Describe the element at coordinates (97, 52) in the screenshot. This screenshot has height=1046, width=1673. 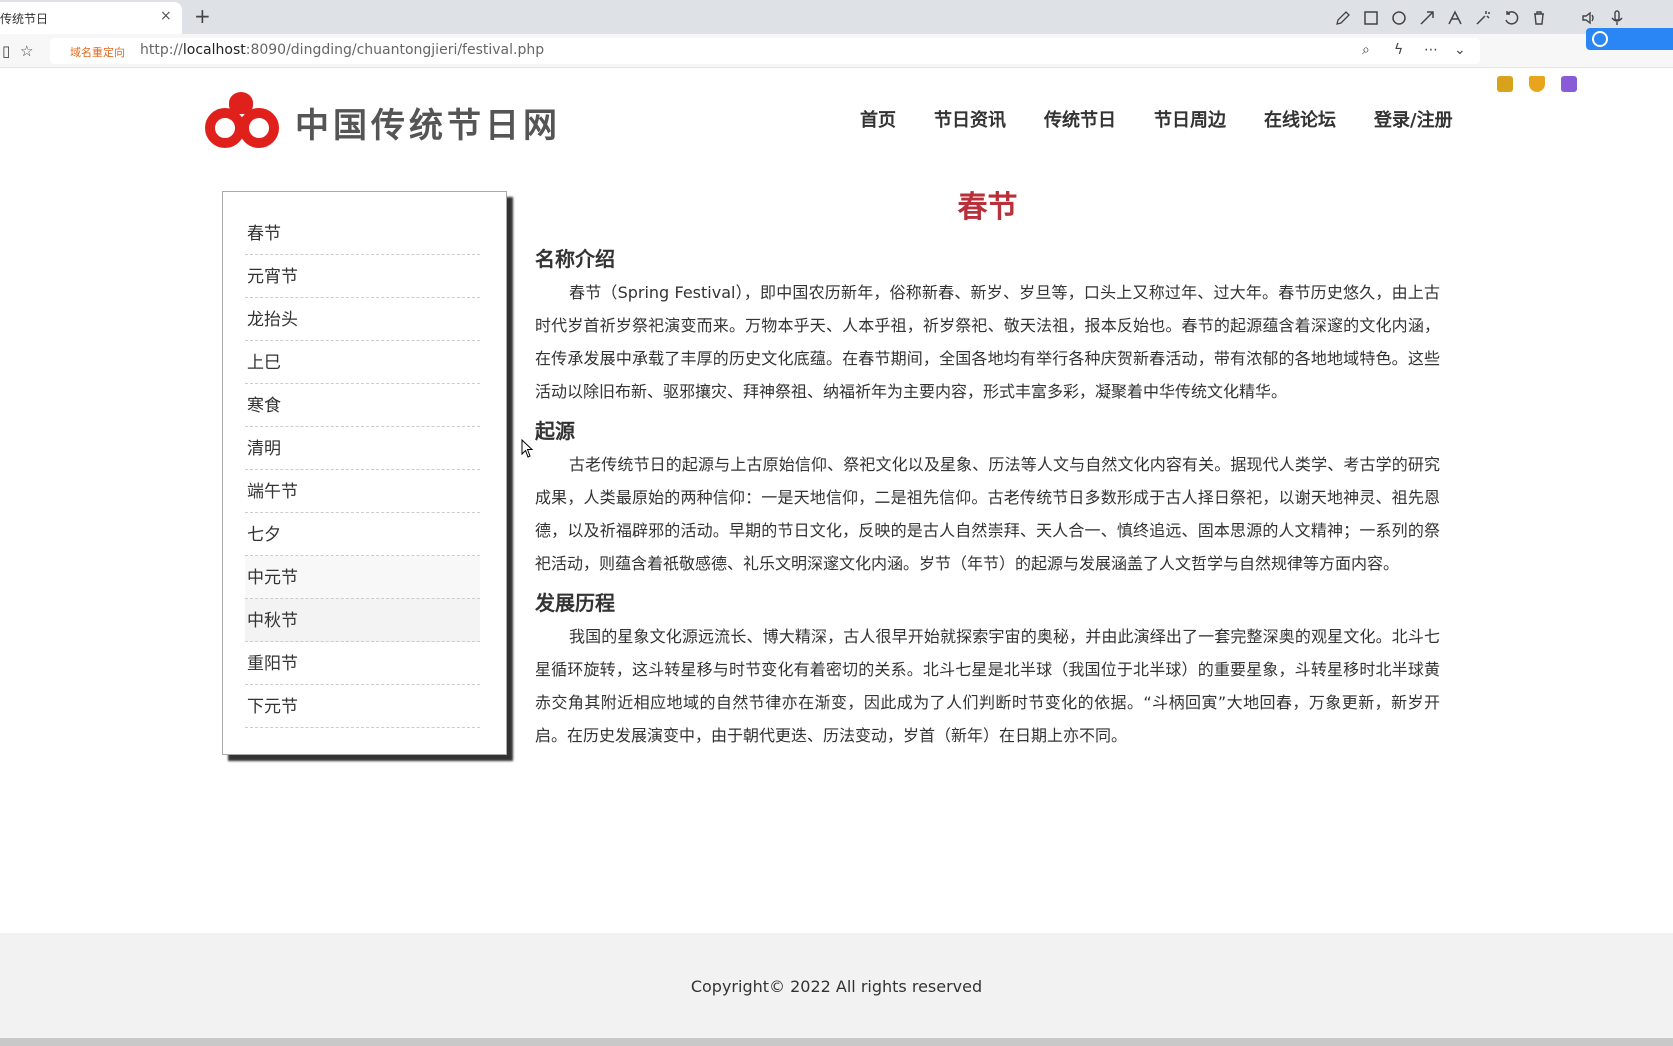
I see `redirect-label: 域名重定向` at that location.